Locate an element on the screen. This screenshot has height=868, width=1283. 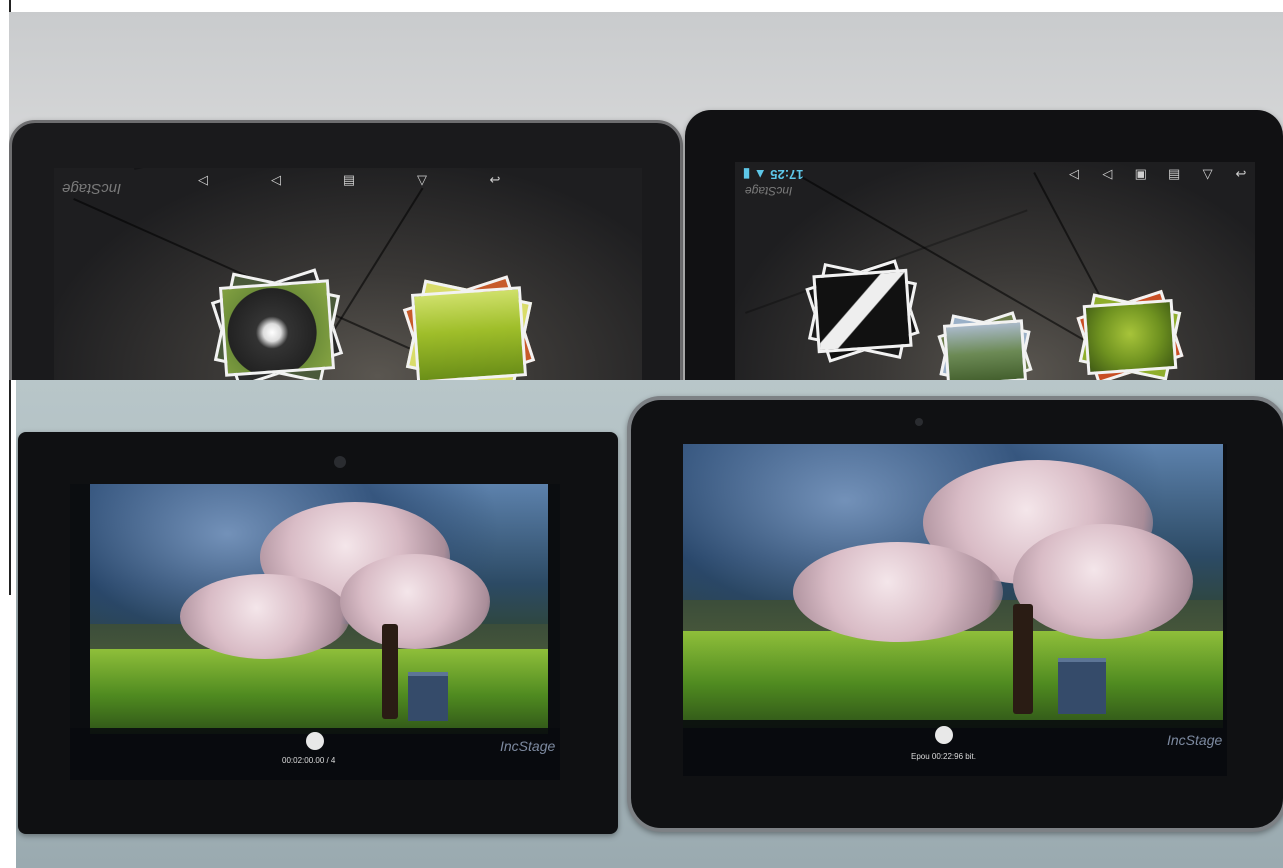
playback-time: Epou 00:22:96 bit. is located at coordinates (943, 756).